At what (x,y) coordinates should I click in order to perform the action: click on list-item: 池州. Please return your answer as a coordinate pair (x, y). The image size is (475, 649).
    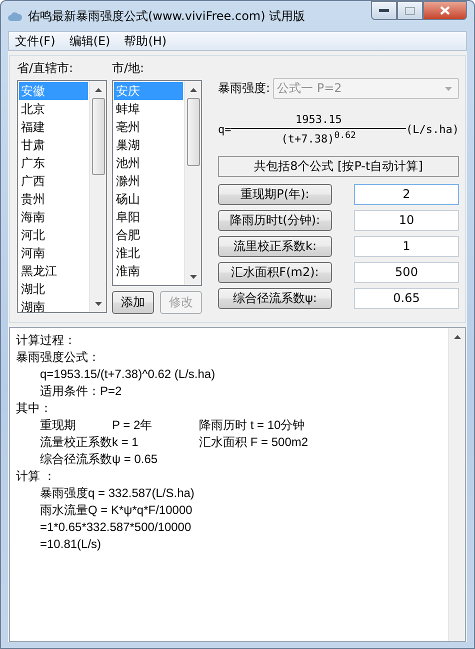
    Looking at the image, I should click on (148, 163).